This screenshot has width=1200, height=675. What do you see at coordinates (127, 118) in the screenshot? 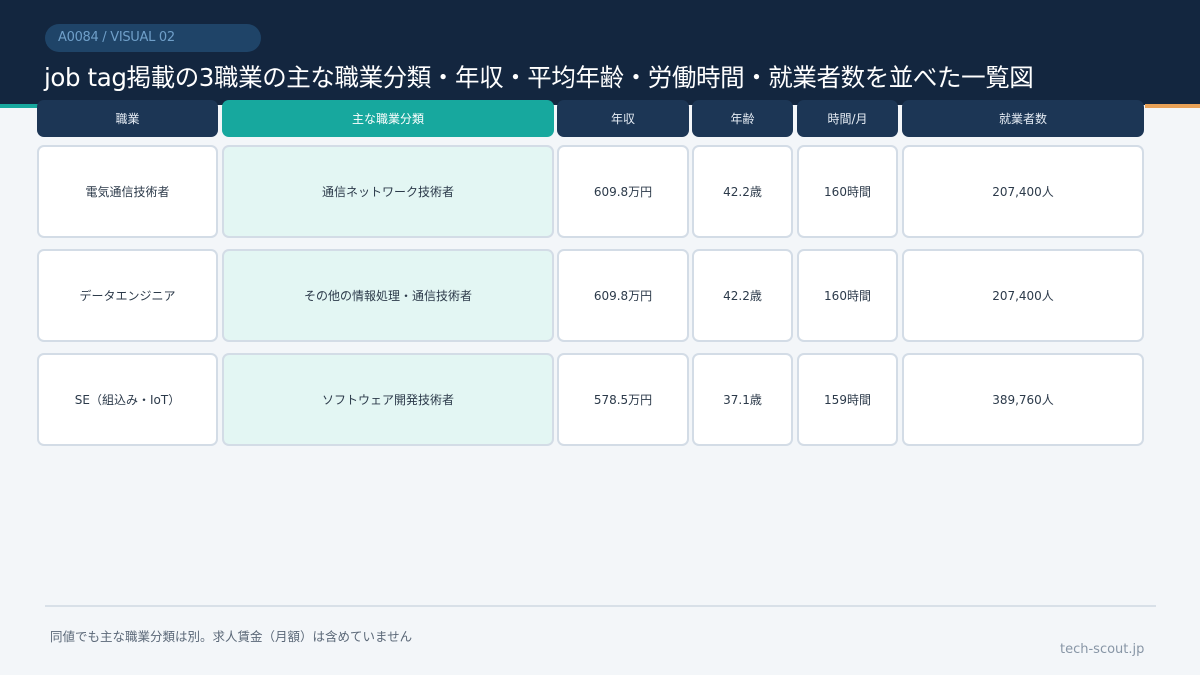
I see `column-header-occupation: 職業` at bounding box center [127, 118].